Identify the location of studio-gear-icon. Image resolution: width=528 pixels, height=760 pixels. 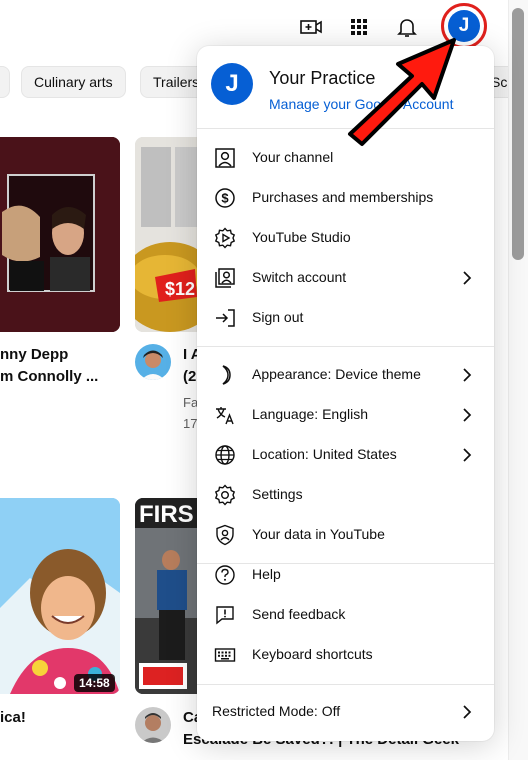
(225, 238).